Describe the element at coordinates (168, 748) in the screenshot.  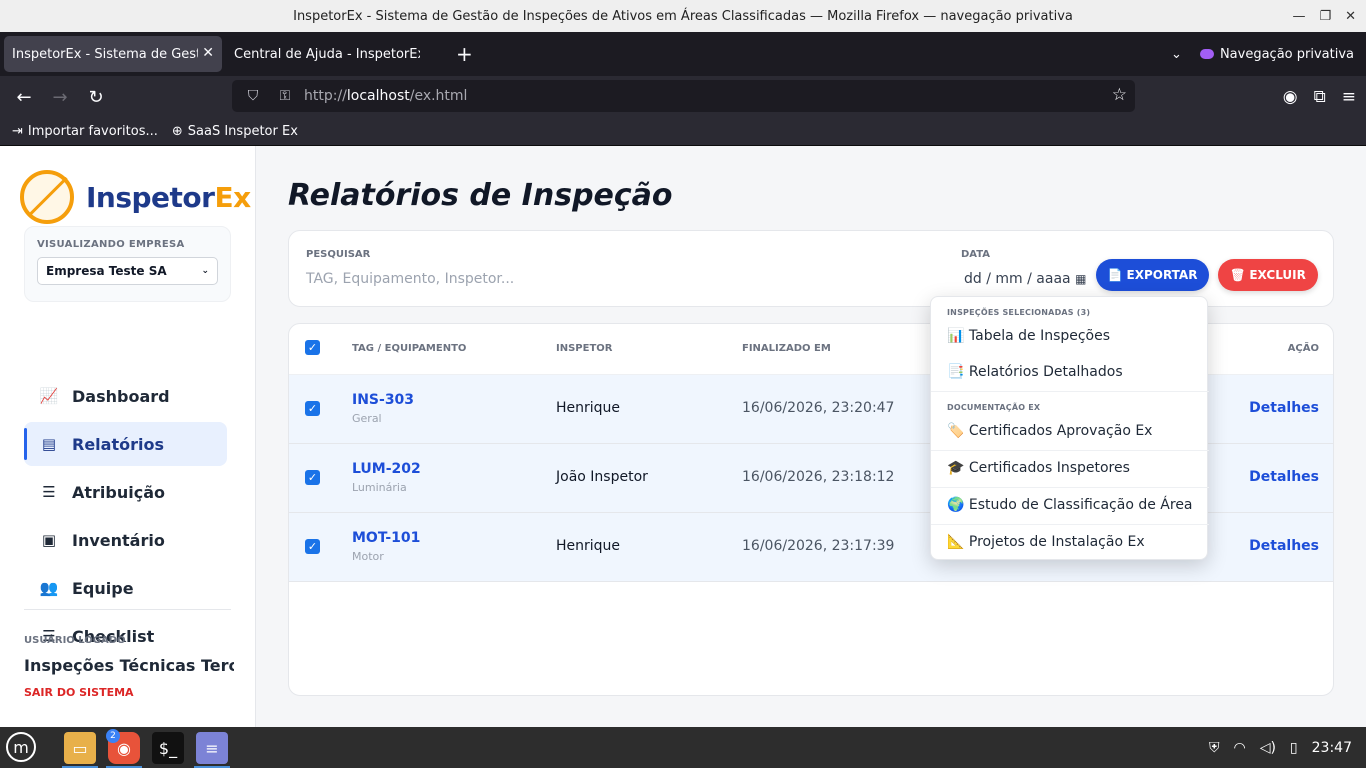
I see `terminal-icon: $_` at that location.